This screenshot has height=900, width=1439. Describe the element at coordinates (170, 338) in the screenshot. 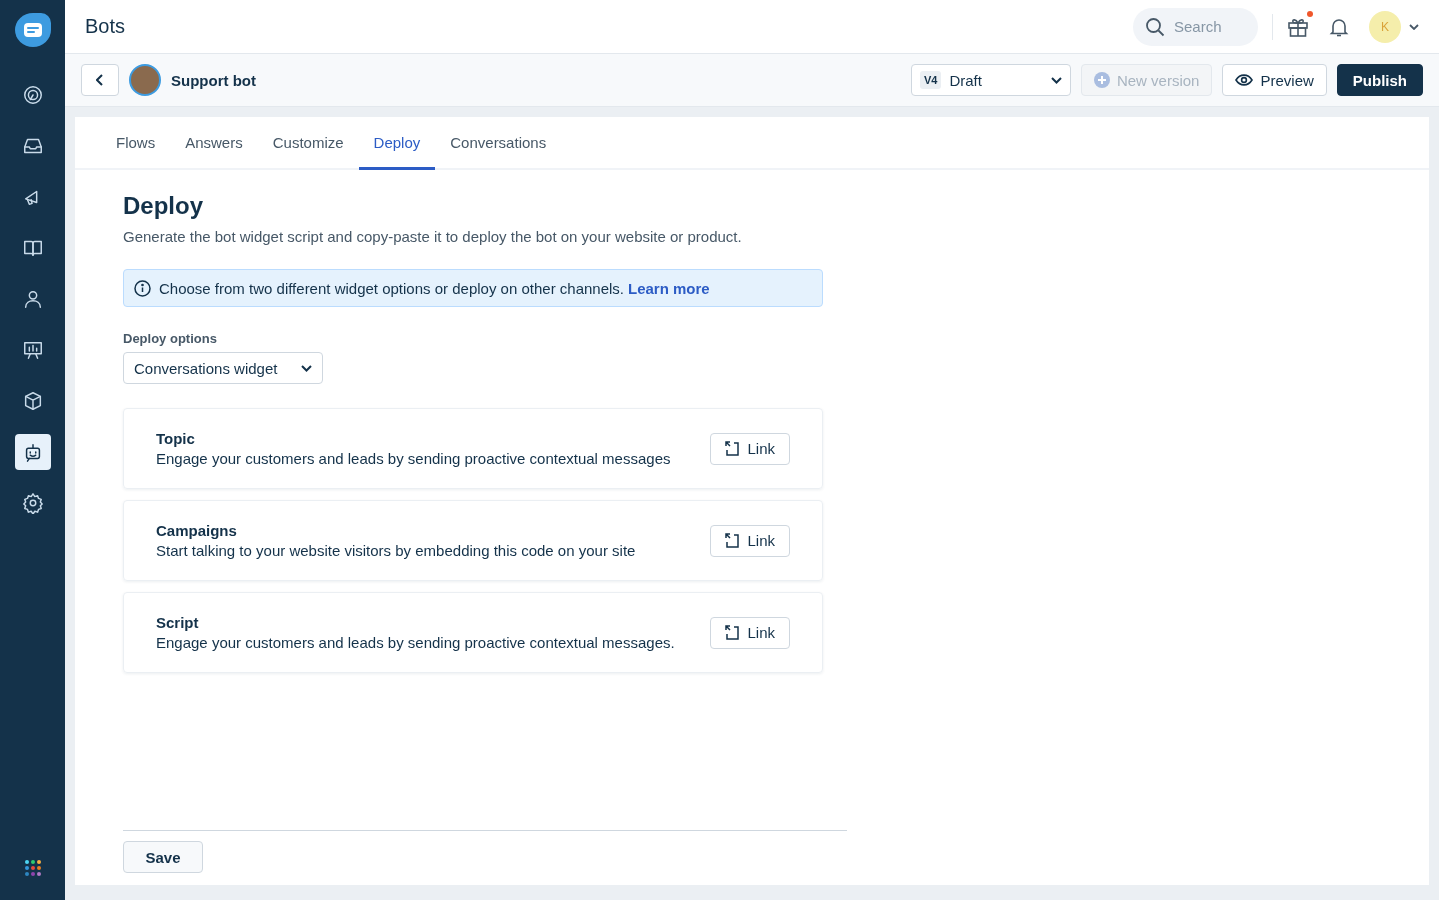

I see `field-label: Deploy options` at that location.